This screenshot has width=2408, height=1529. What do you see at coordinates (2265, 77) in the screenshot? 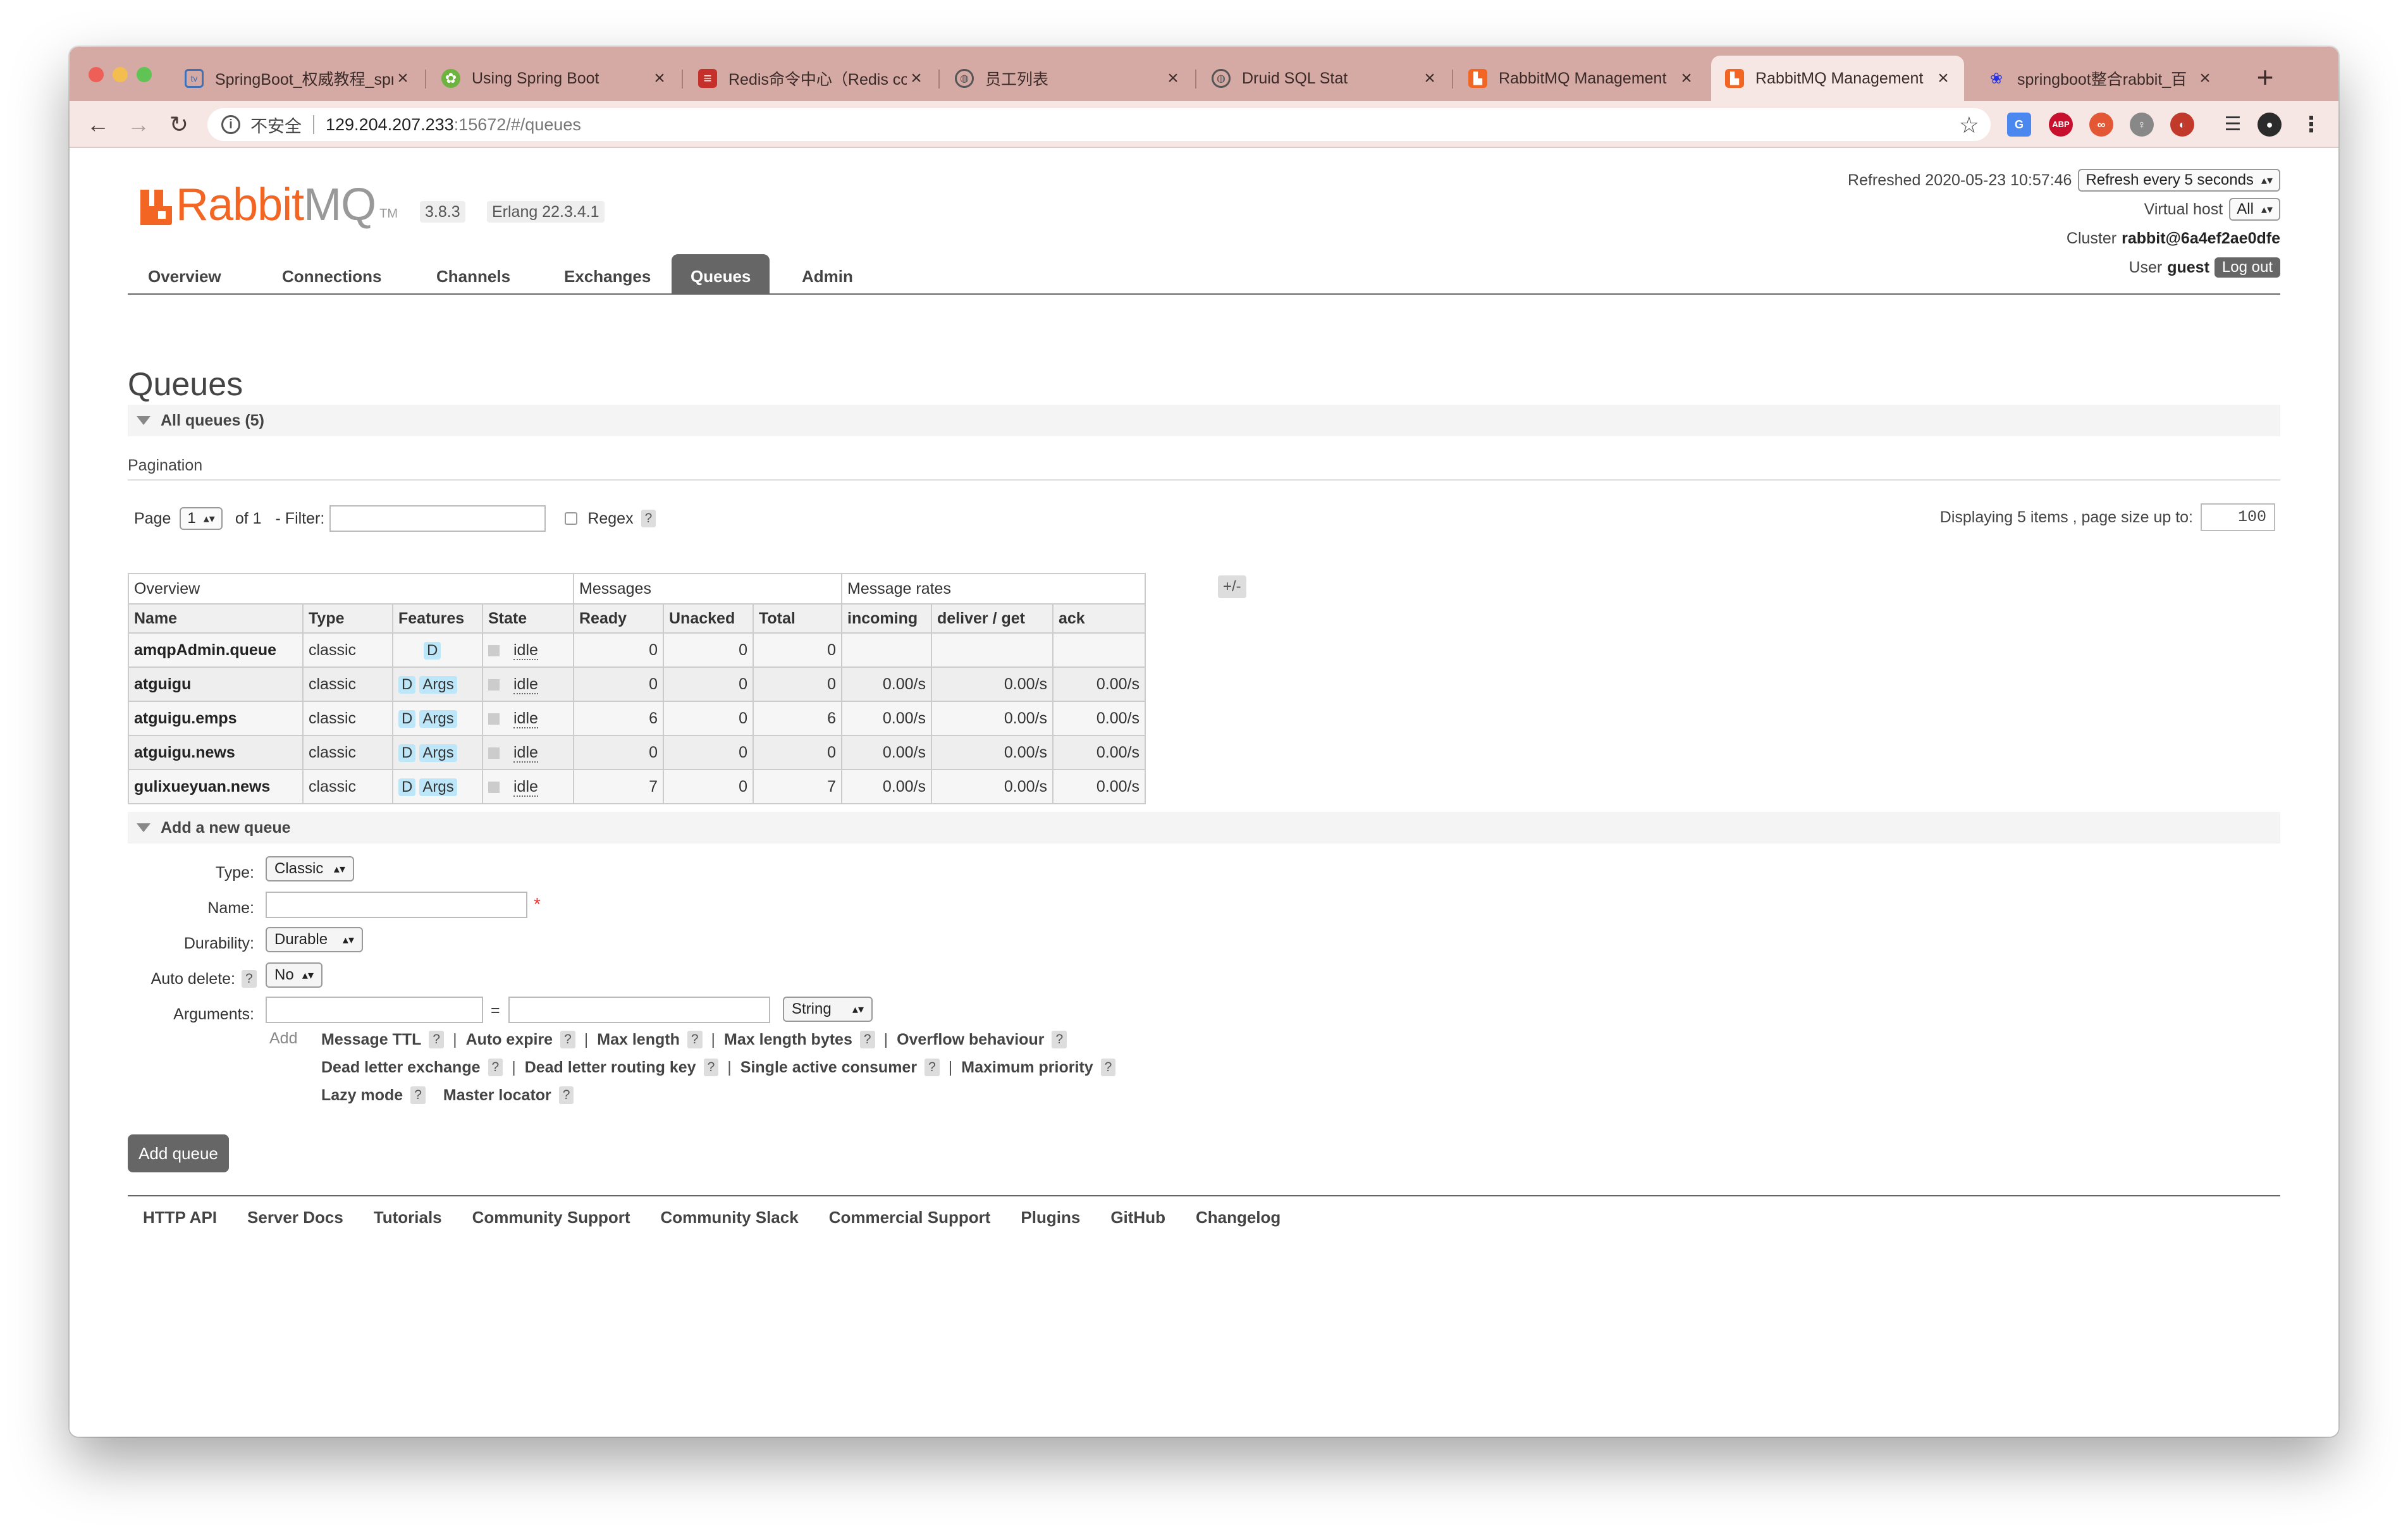
I see `new-tab-button: +` at bounding box center [2265, 77].